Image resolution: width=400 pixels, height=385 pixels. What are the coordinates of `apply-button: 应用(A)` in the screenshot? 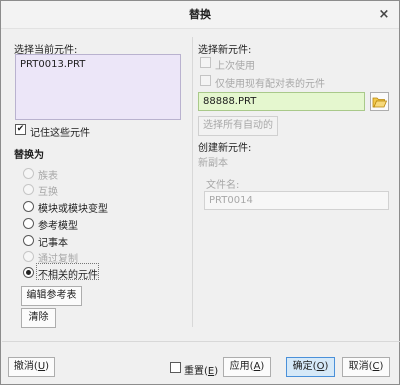 It's located at (247, 367).